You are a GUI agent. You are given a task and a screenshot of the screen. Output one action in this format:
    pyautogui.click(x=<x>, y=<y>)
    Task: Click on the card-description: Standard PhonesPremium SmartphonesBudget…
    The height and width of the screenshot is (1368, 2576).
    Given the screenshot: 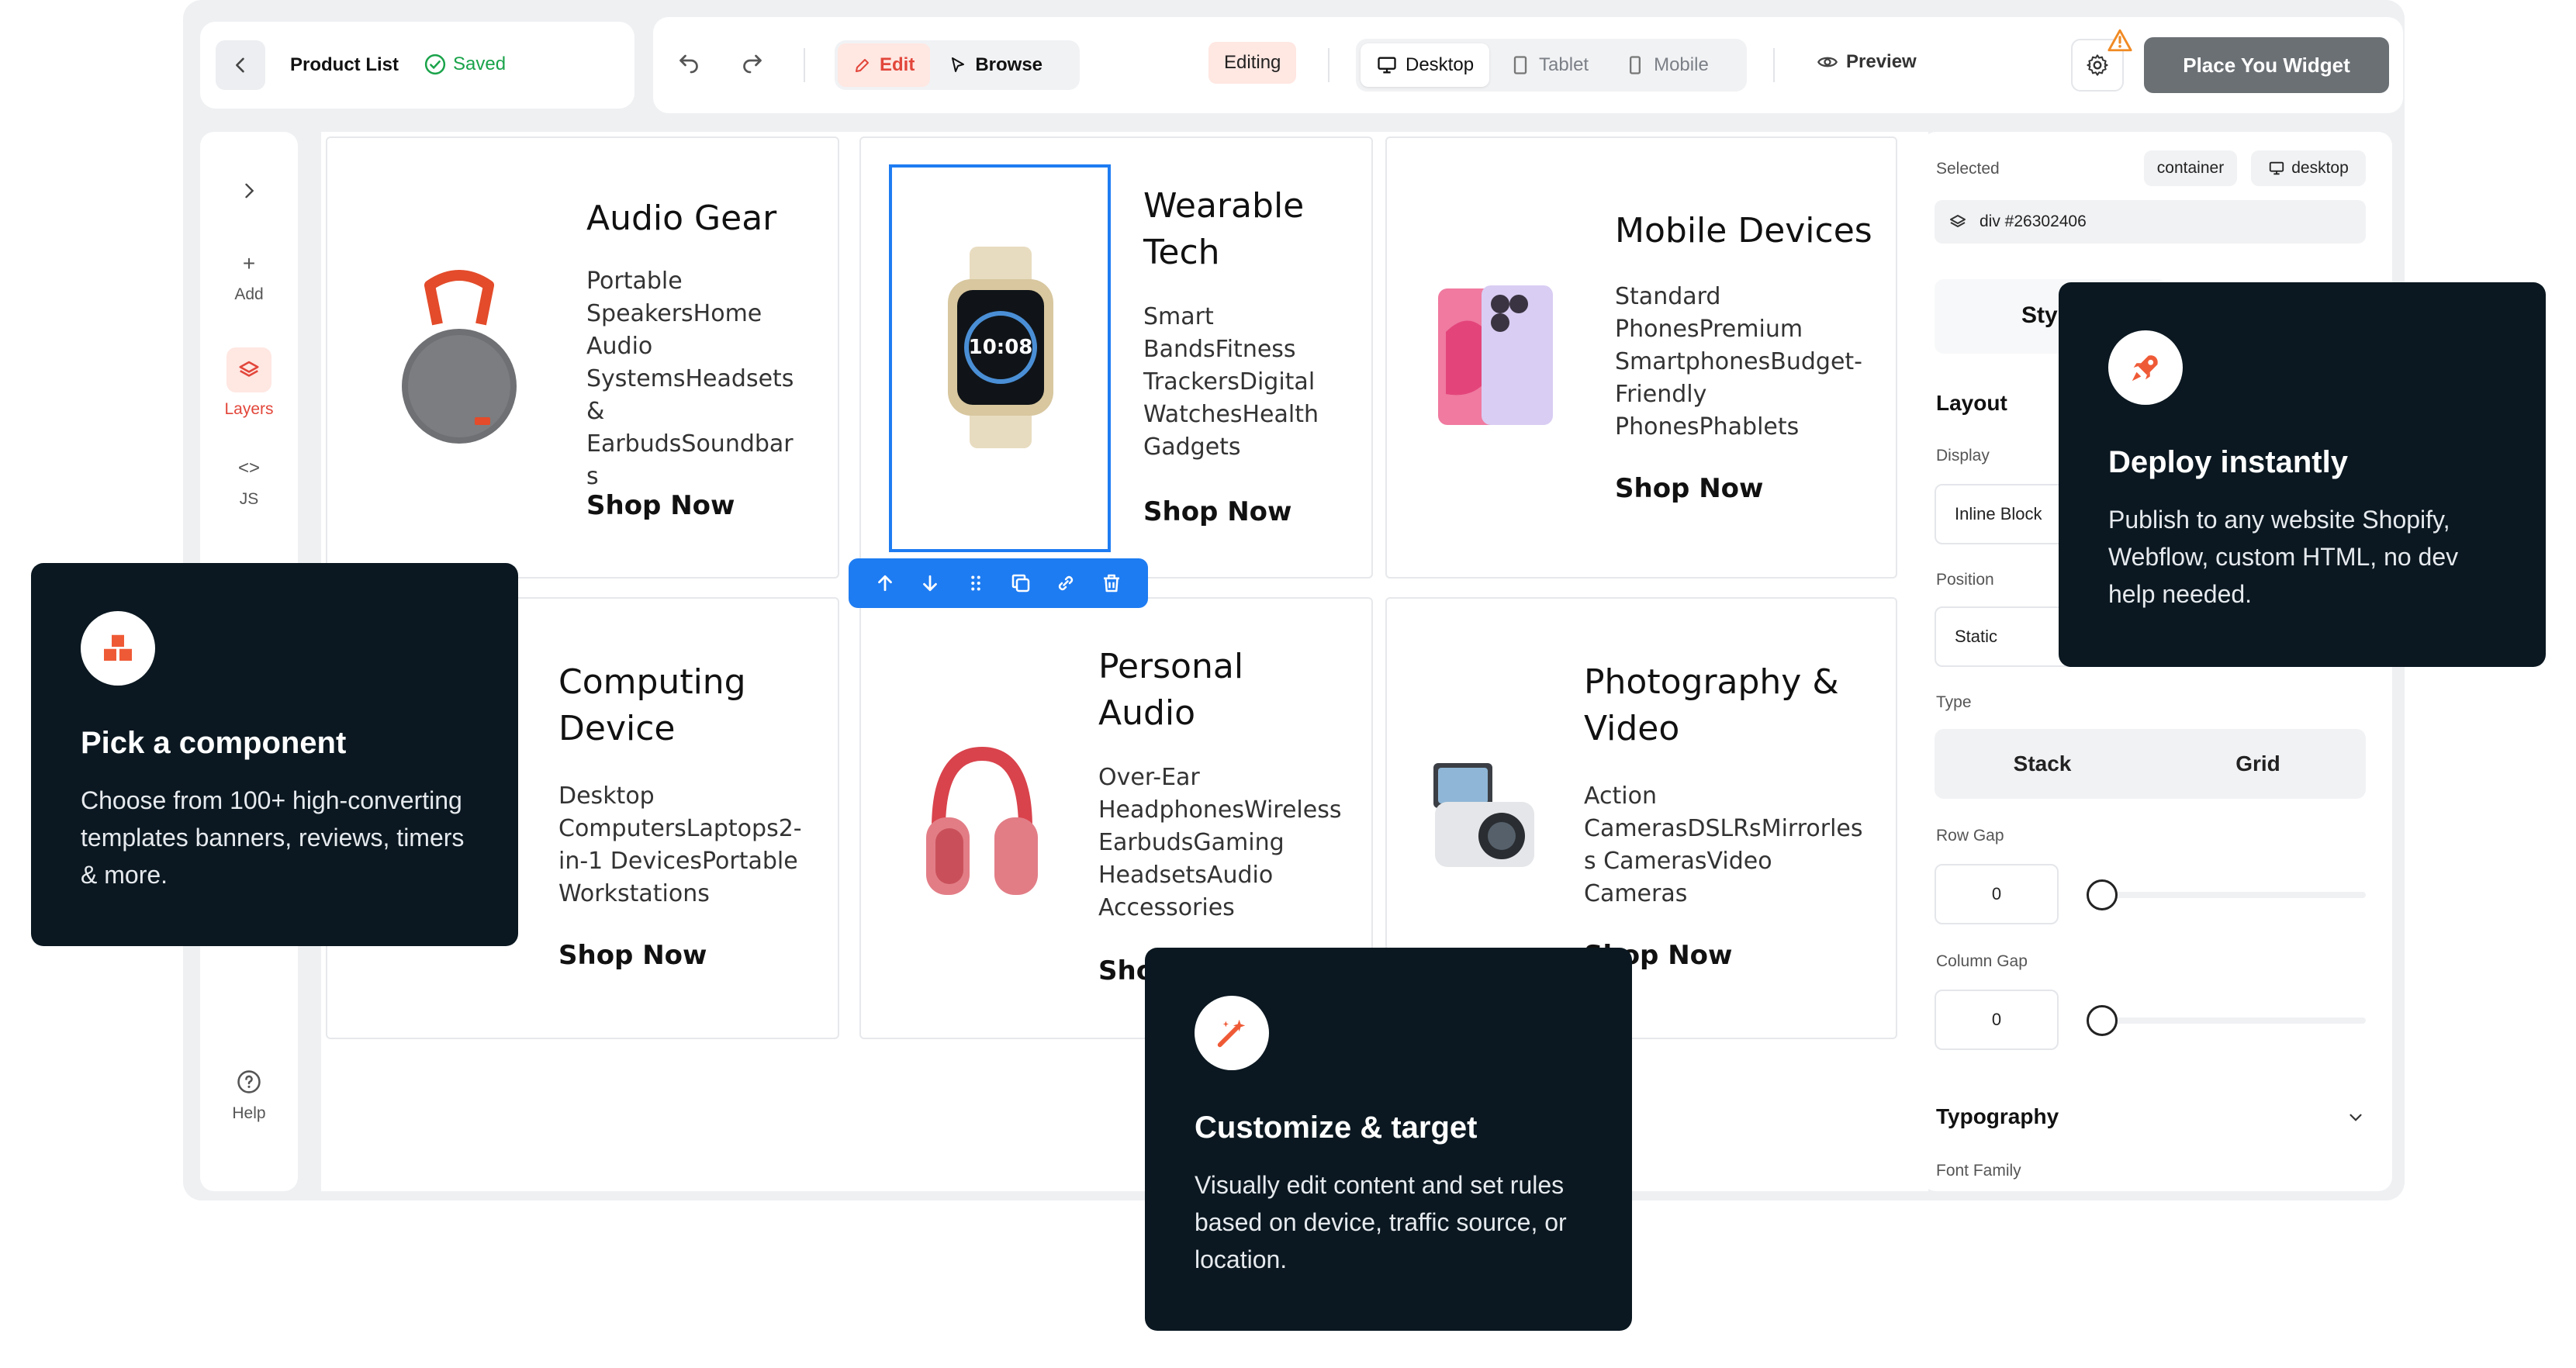 What is the action you would take?
    pyautogui.click(x=1738, y=361)
    